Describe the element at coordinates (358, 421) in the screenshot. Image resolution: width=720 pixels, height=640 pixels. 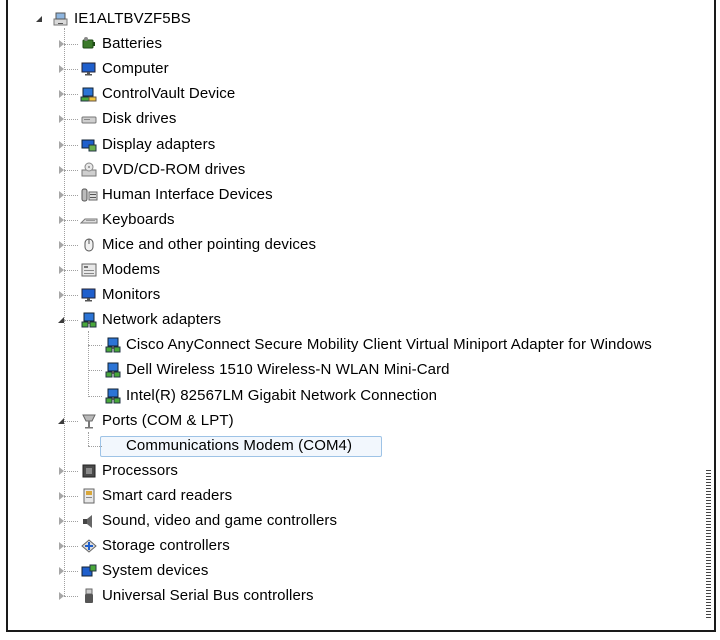
I see `tree-category-ports: Ports (COM & LPT)` at that location.